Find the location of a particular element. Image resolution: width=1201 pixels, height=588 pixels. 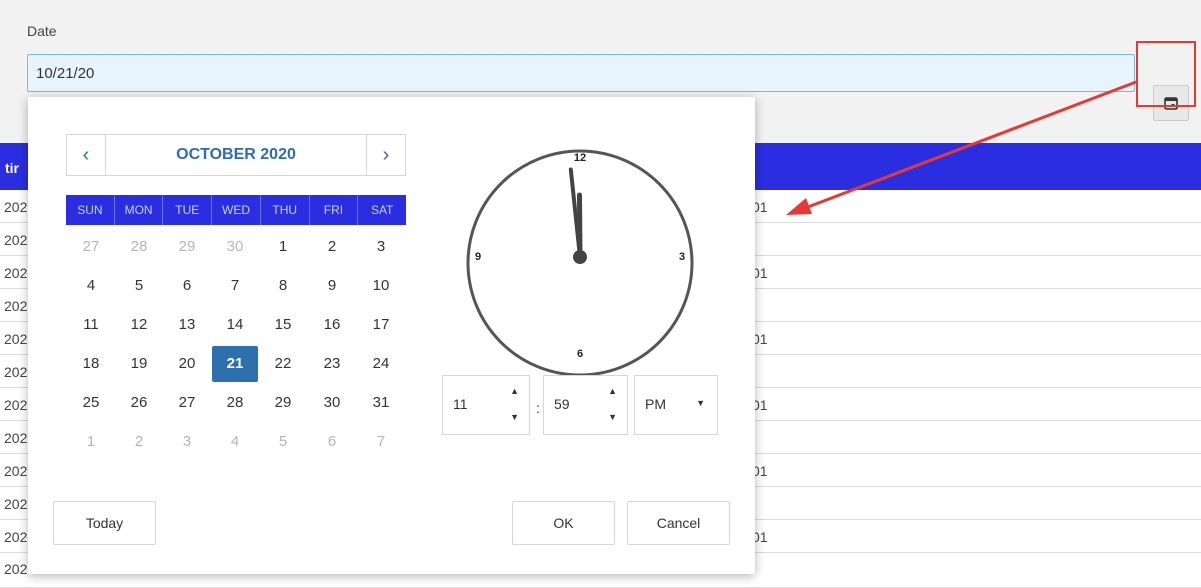

calendar-day: 15 is located at coordinates (283, 325).